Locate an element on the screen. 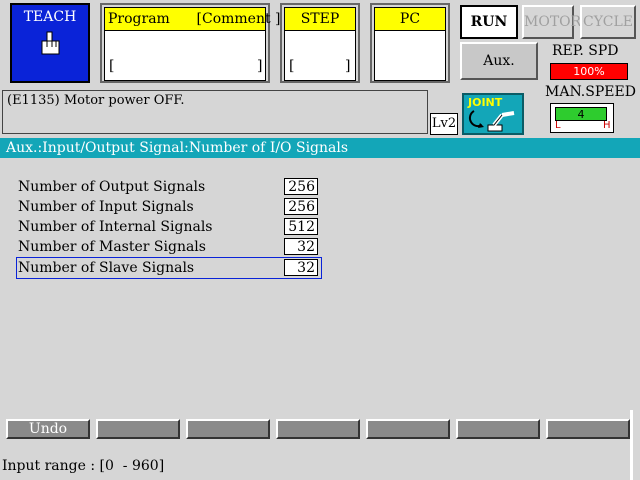 This screenshot has width=640, height=480. status-line: Input range : [0 - 960] is located at coordinates (83, 466).